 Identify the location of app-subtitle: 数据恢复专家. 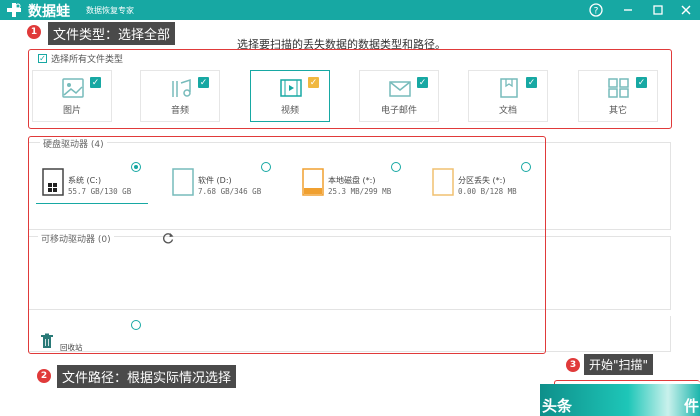
(110, 10).